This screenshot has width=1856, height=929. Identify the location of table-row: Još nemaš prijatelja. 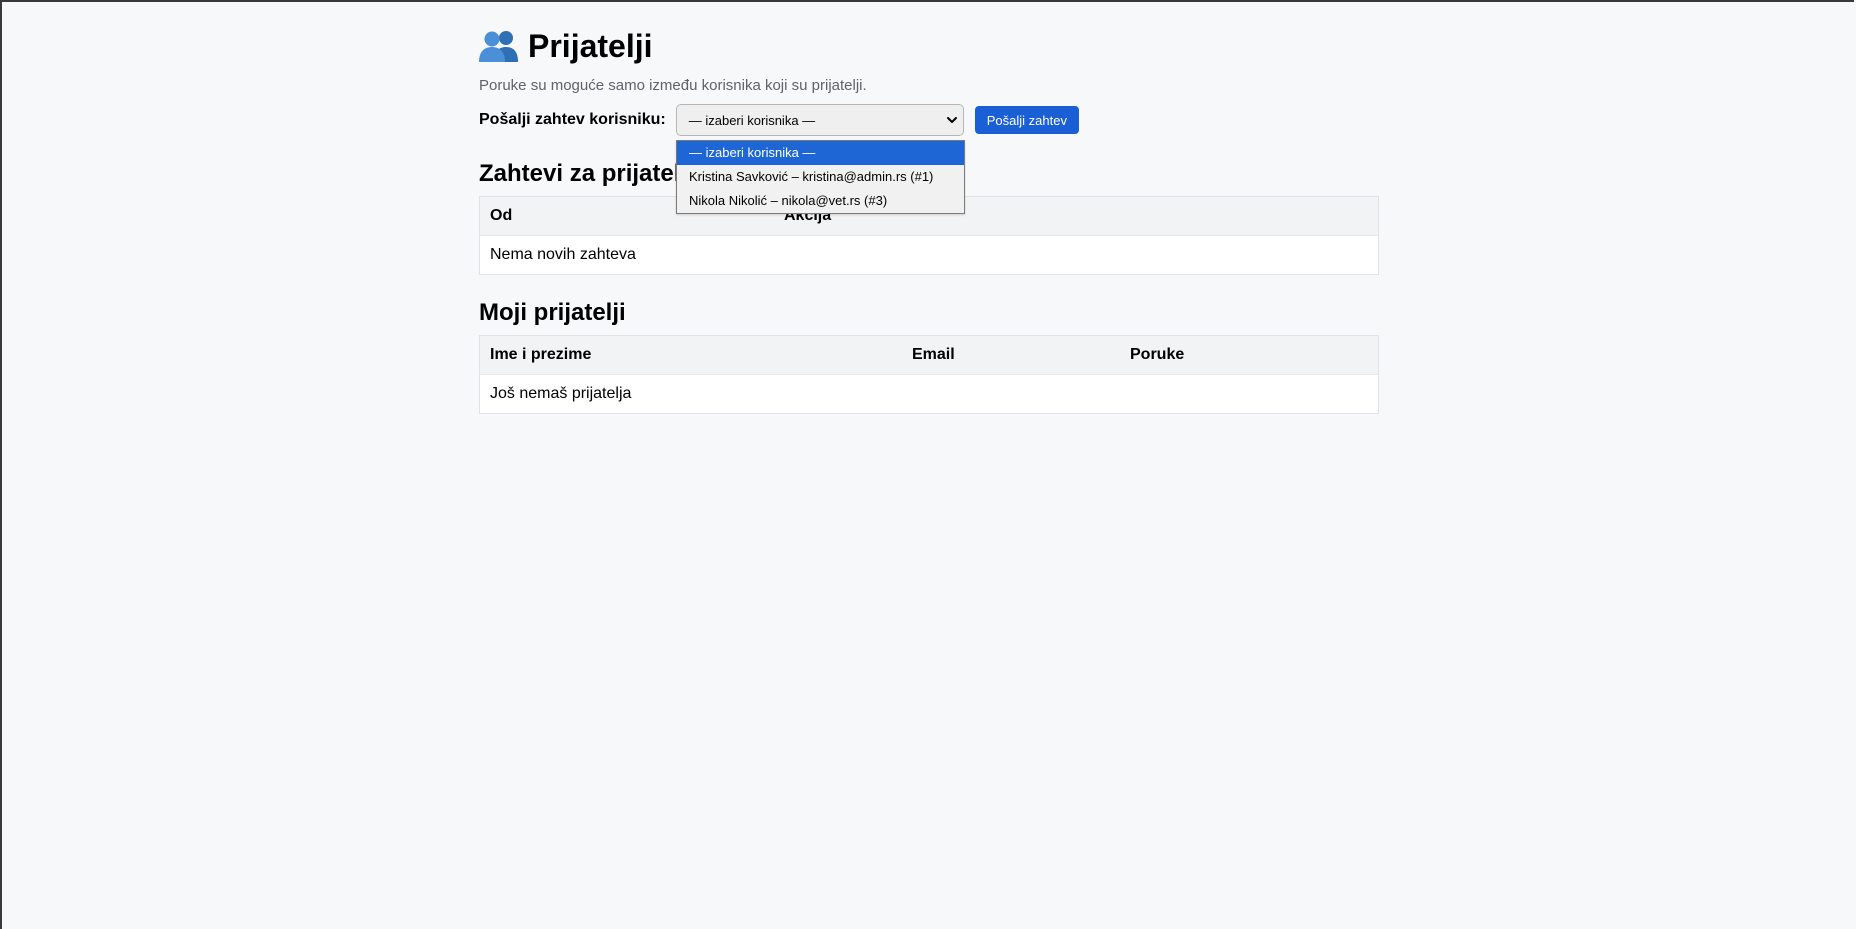
(929, 394).